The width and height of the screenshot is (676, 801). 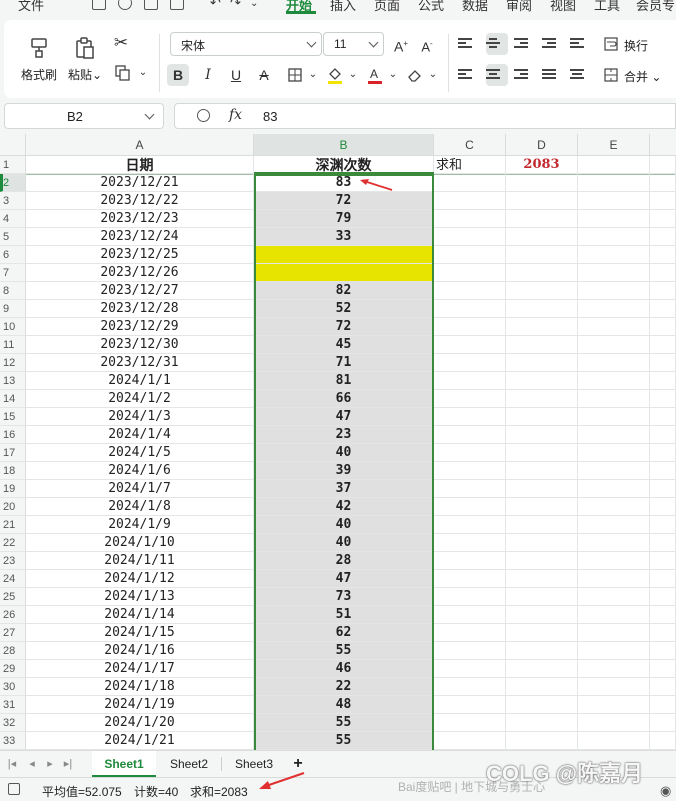 What do you see at coordinates (14, 789) in the screenshot?
I see `macro-icon` at bounding box center [14, 789].